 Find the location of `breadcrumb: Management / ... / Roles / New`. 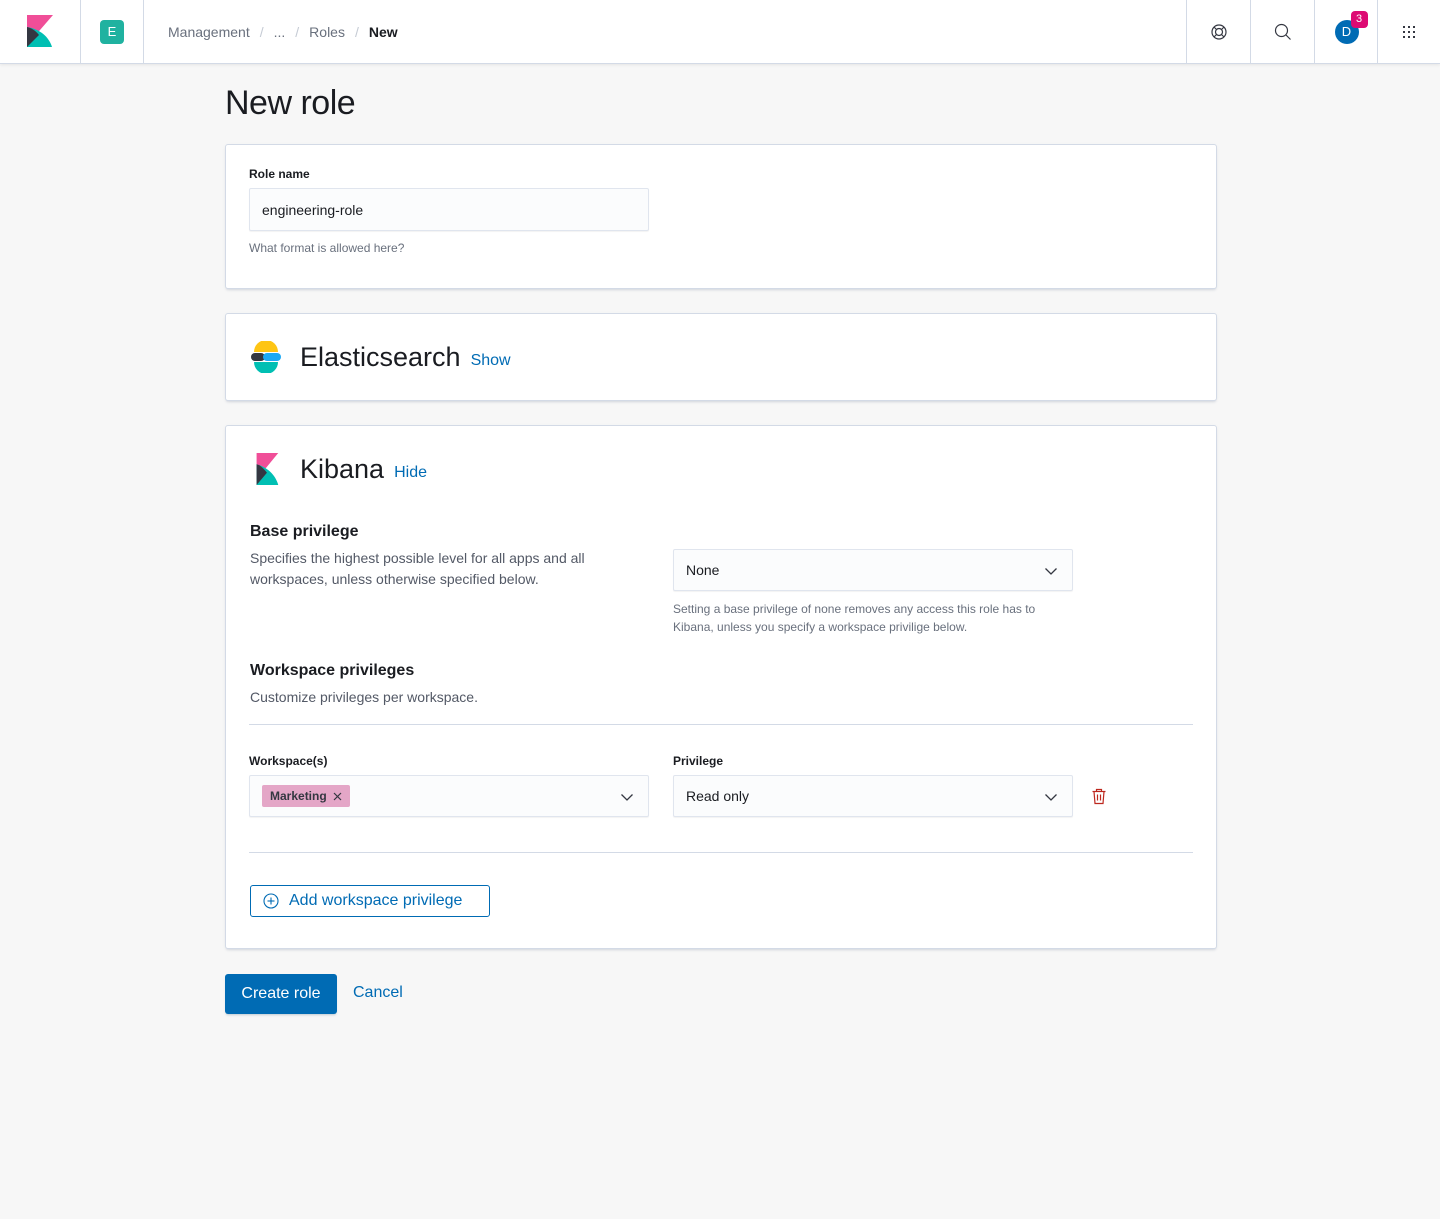

breadcrumb: Management / ... / Roles / New is located at coordinates (283, 31).